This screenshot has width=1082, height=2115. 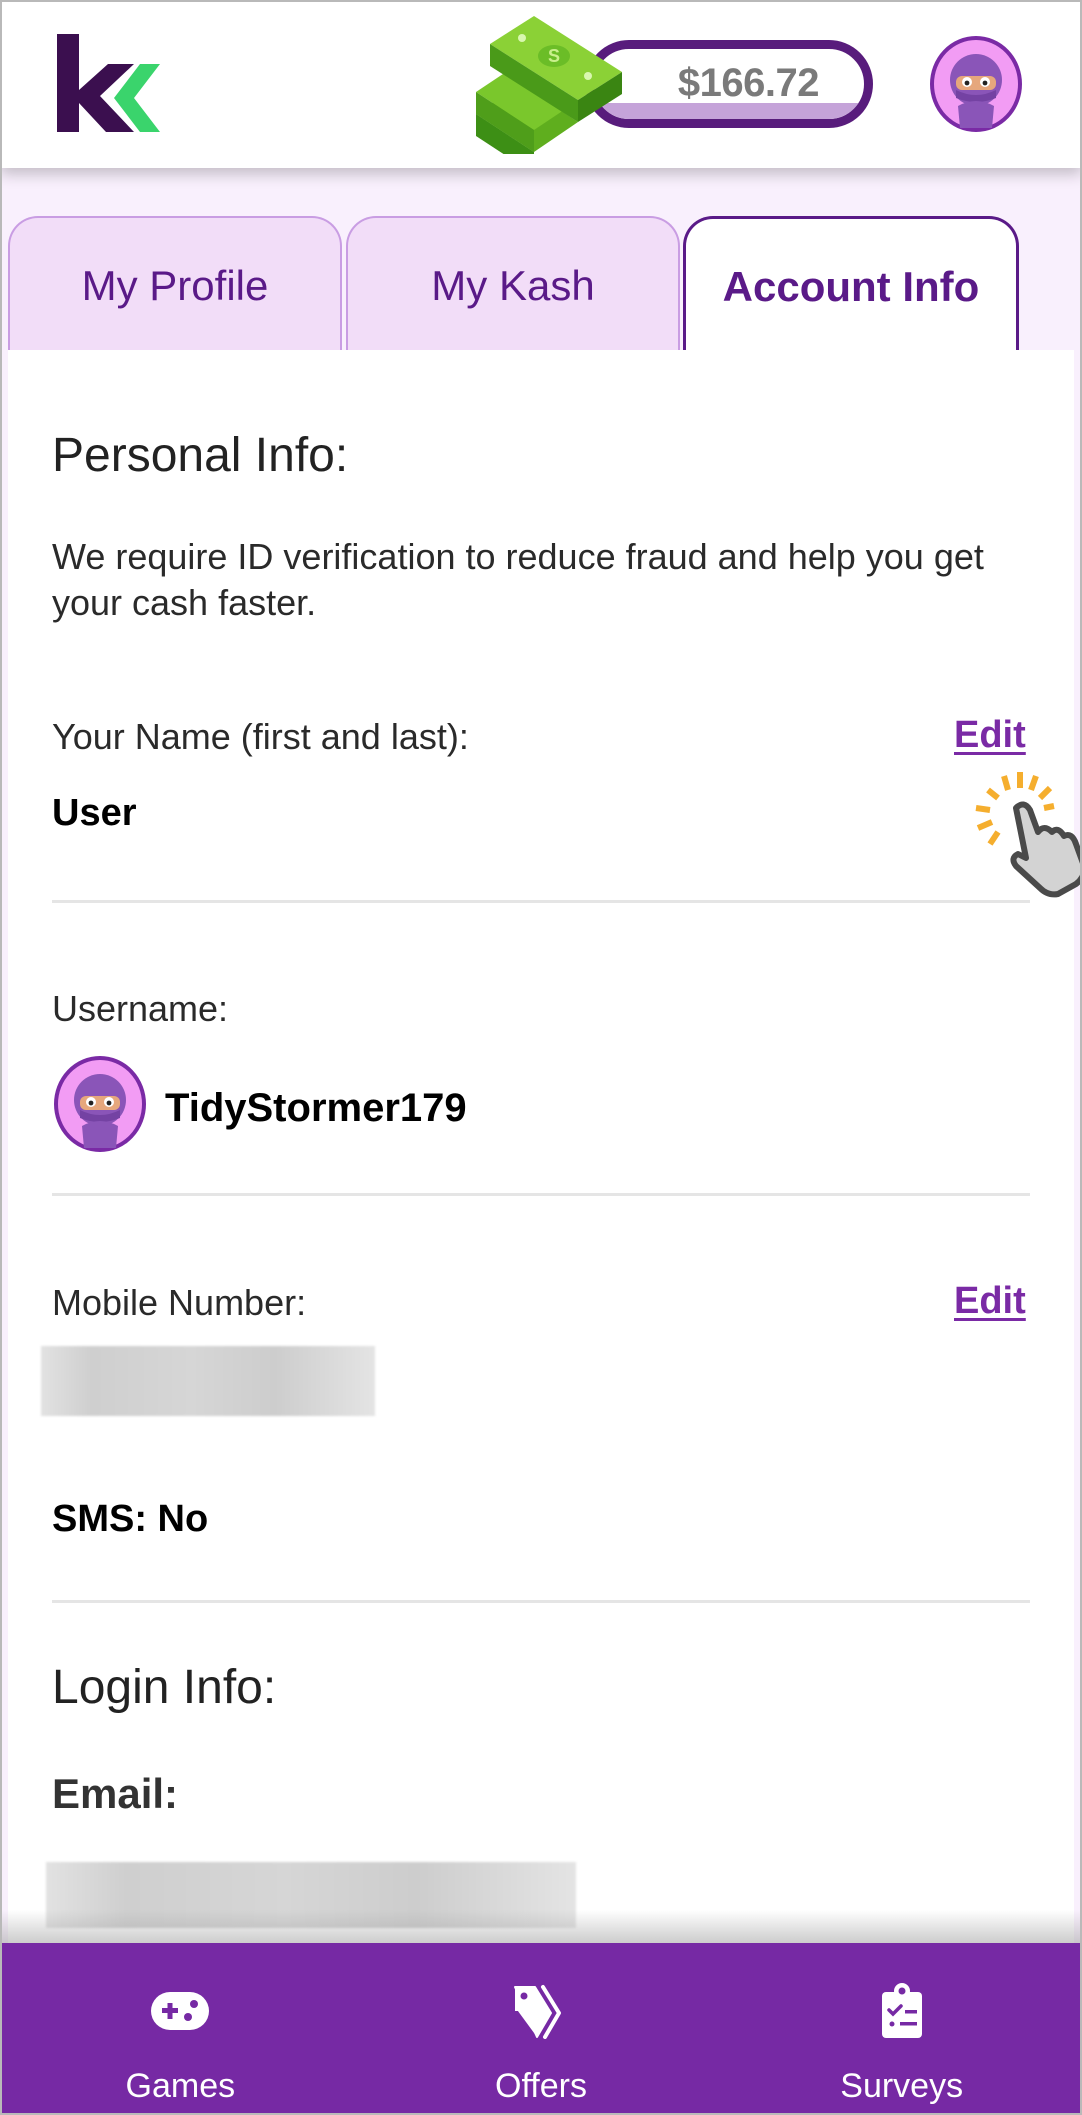 What do you see at coordinates (549, 85) in the screenshot?
I see `cash-stack-icon: S` at bounding box center [549, 85].